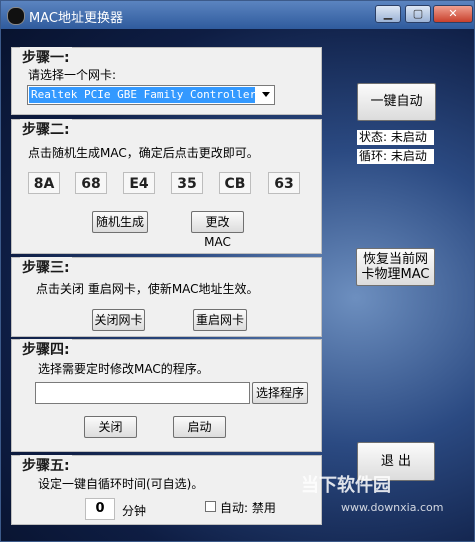  I want to click on maximize-button: ▢, so click(418, 14).